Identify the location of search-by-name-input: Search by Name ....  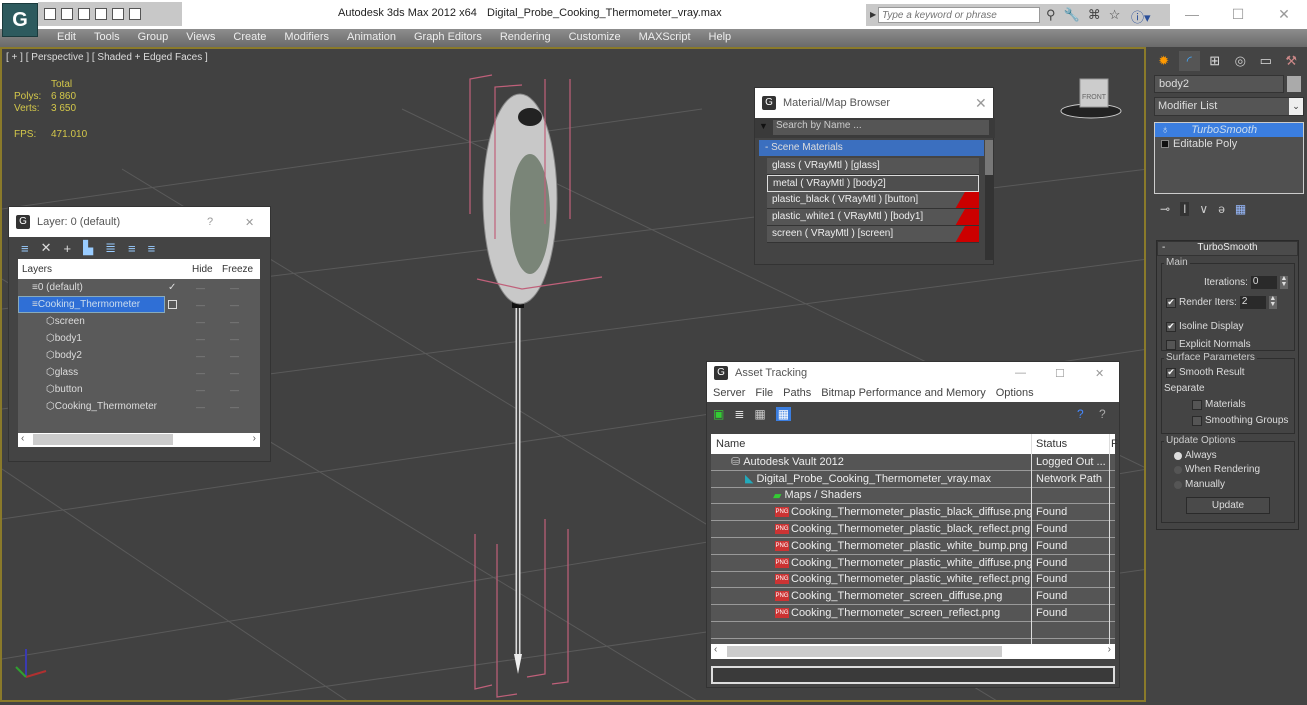
(881, 127).